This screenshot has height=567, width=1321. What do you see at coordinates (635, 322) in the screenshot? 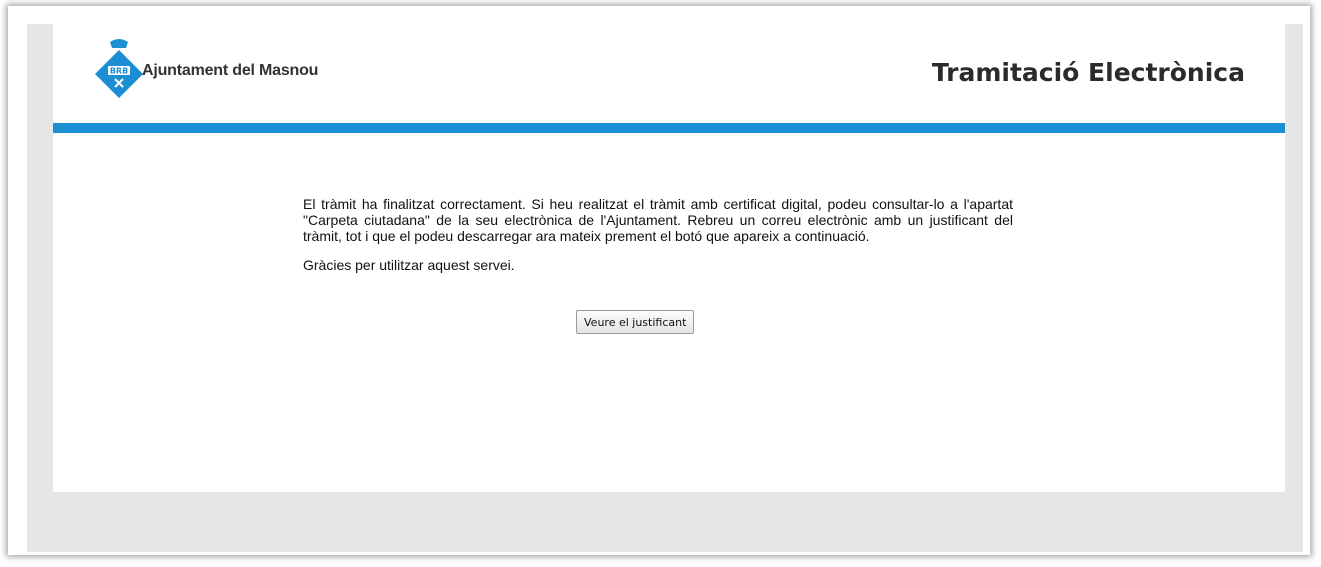
I see `view-receipt-button: Veure el justificant` at bounding box center [635, 322].